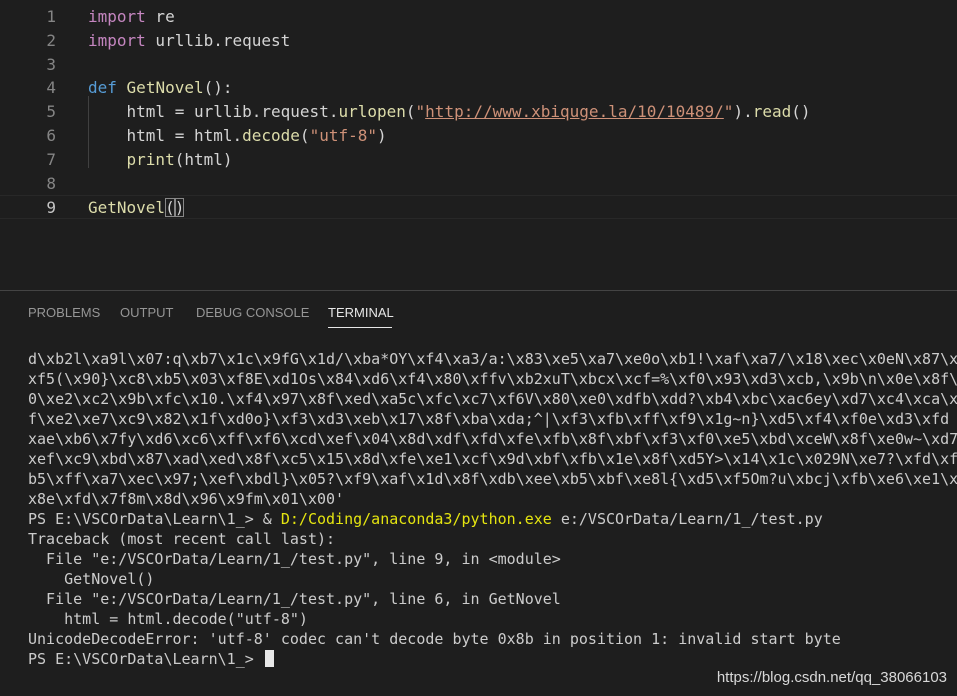 This screenshot has height=696, width=957. Describe the element at coordinates (687, 519) in the screenshot. I see `terminal-text: e:/VSCOrData/Learn/1_/test.py` at that location.